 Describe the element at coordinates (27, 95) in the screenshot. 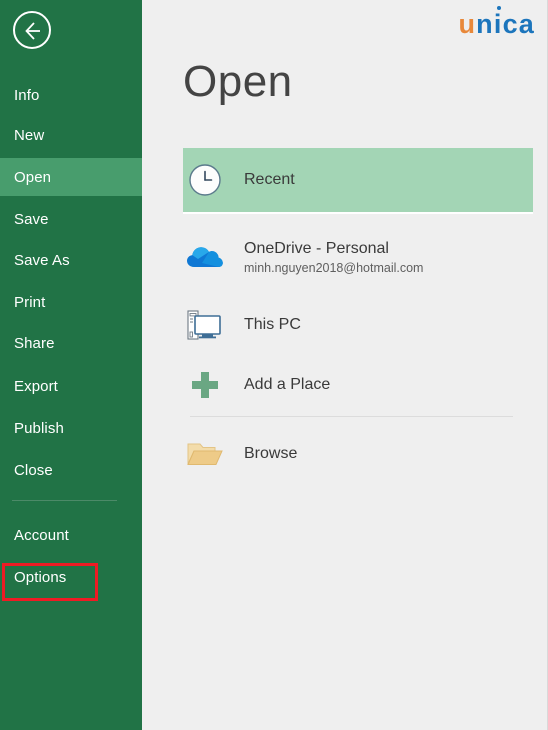

I see `sidebar-item-label: Info` at that location.